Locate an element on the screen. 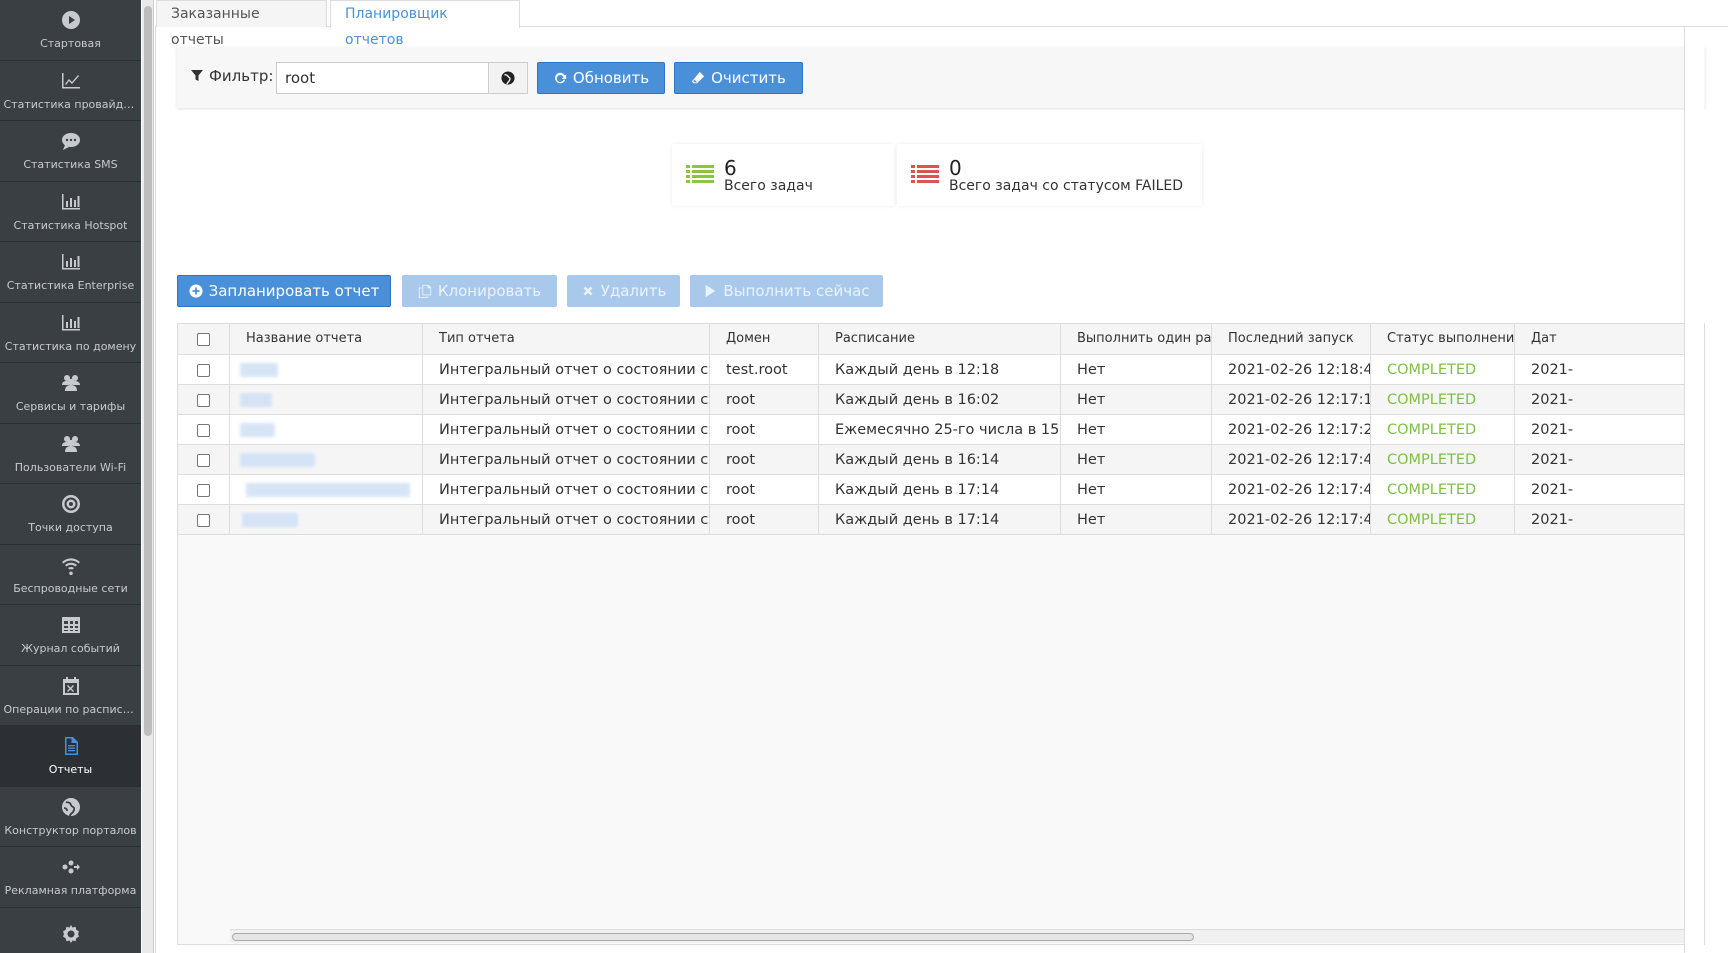  sidebar-item-8: Точки доступа is located at coordinates (70, 514).